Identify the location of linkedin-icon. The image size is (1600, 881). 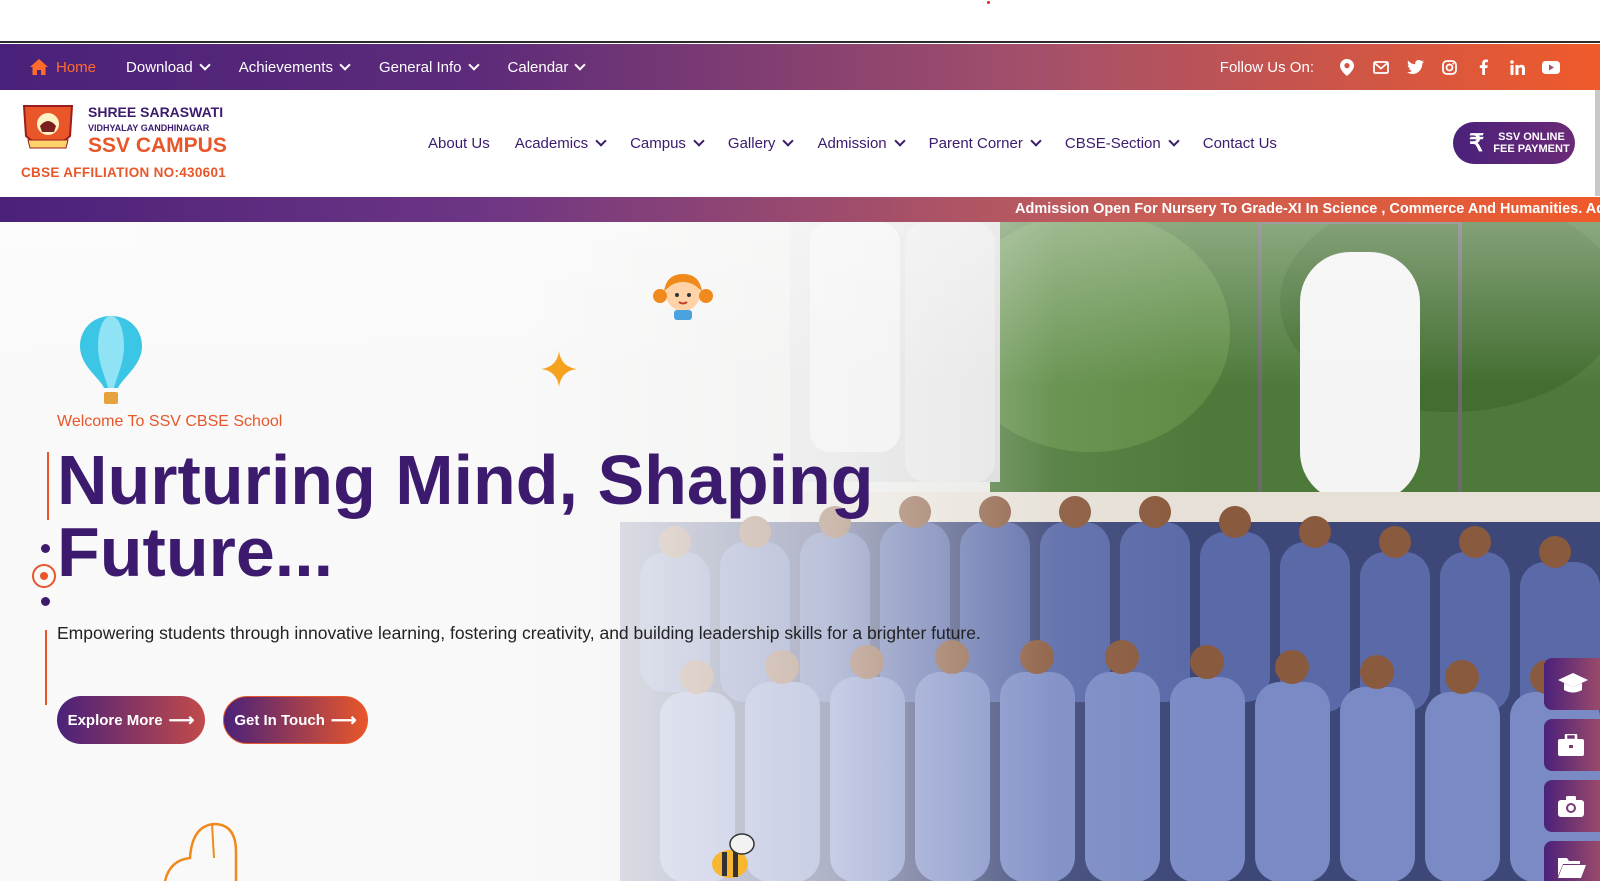
(1517, 67).